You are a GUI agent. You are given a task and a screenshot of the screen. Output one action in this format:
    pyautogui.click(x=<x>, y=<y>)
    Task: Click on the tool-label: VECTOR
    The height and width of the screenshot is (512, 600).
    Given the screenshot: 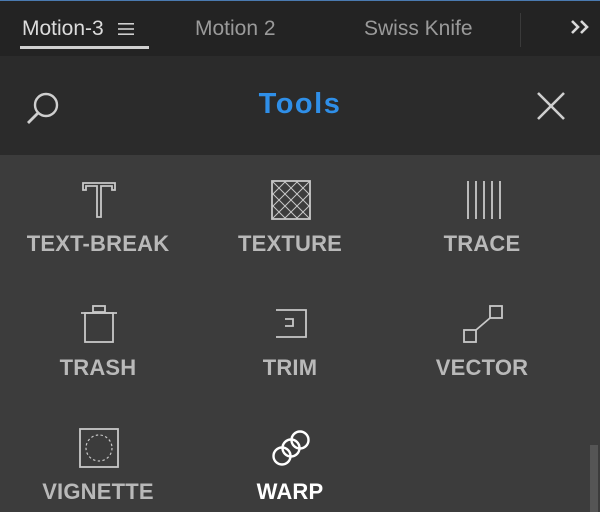 What is the action you would take?
    pyautogui.click(x=482, y=367)
    